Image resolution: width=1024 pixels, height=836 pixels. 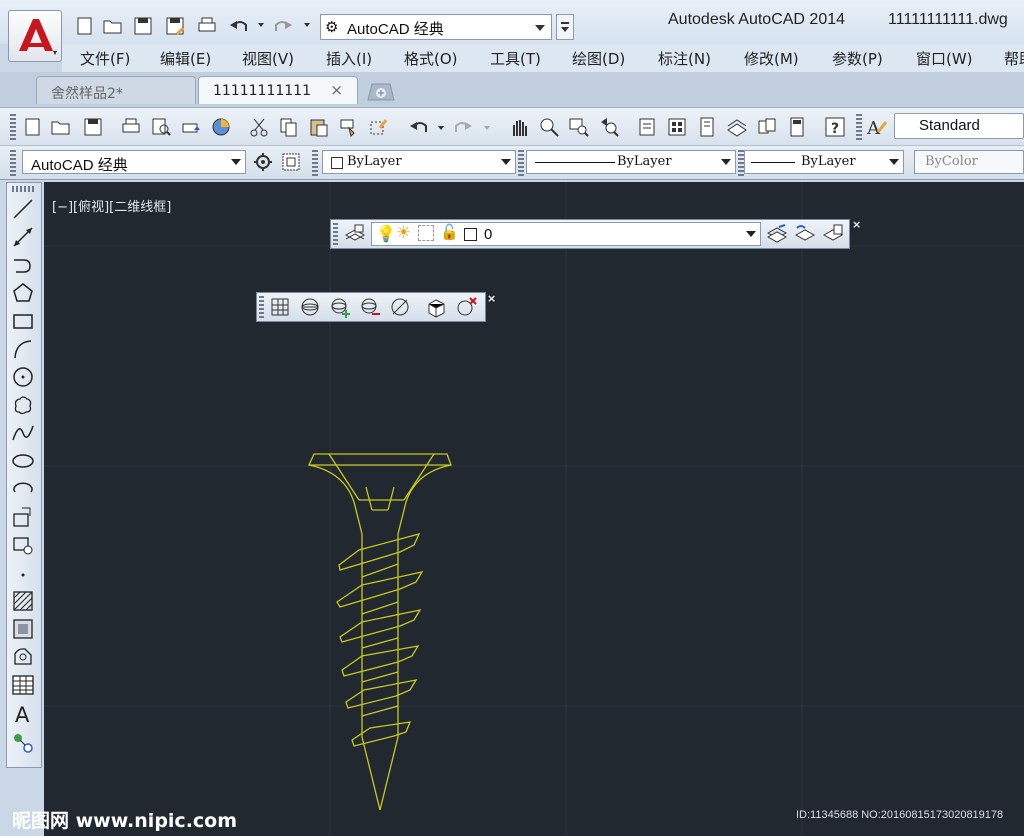 I want to click on point-icon, so click(x=23, y=573).